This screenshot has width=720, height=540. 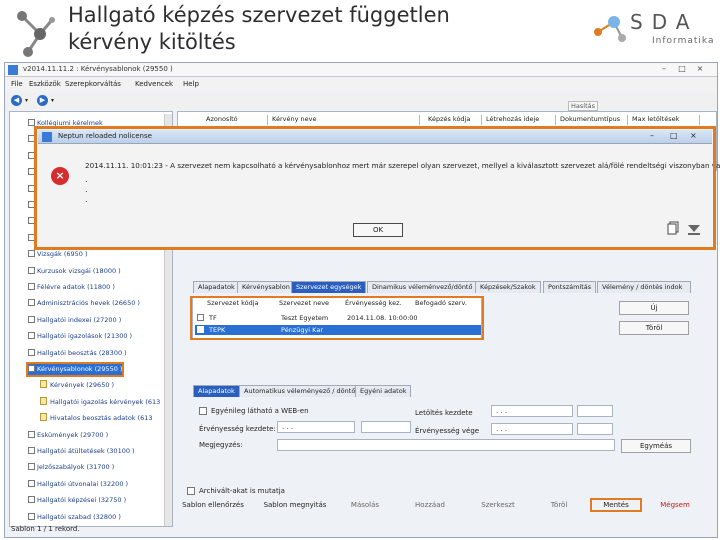 I want to click on tree-item: Hallgatói képzései (32750 ), so click(x=77, y=500).